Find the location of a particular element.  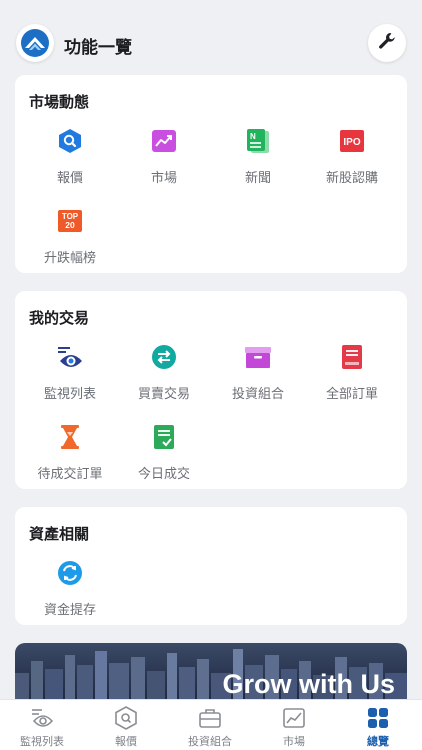

trade-label: 買賣交易 is located at coordinates (163, 394).